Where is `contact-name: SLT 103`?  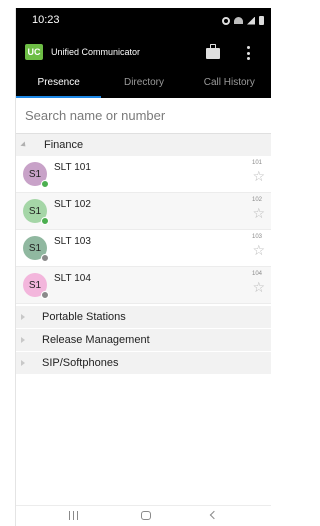
contact-name: SLT 103 is located at coordinates (72, 241).